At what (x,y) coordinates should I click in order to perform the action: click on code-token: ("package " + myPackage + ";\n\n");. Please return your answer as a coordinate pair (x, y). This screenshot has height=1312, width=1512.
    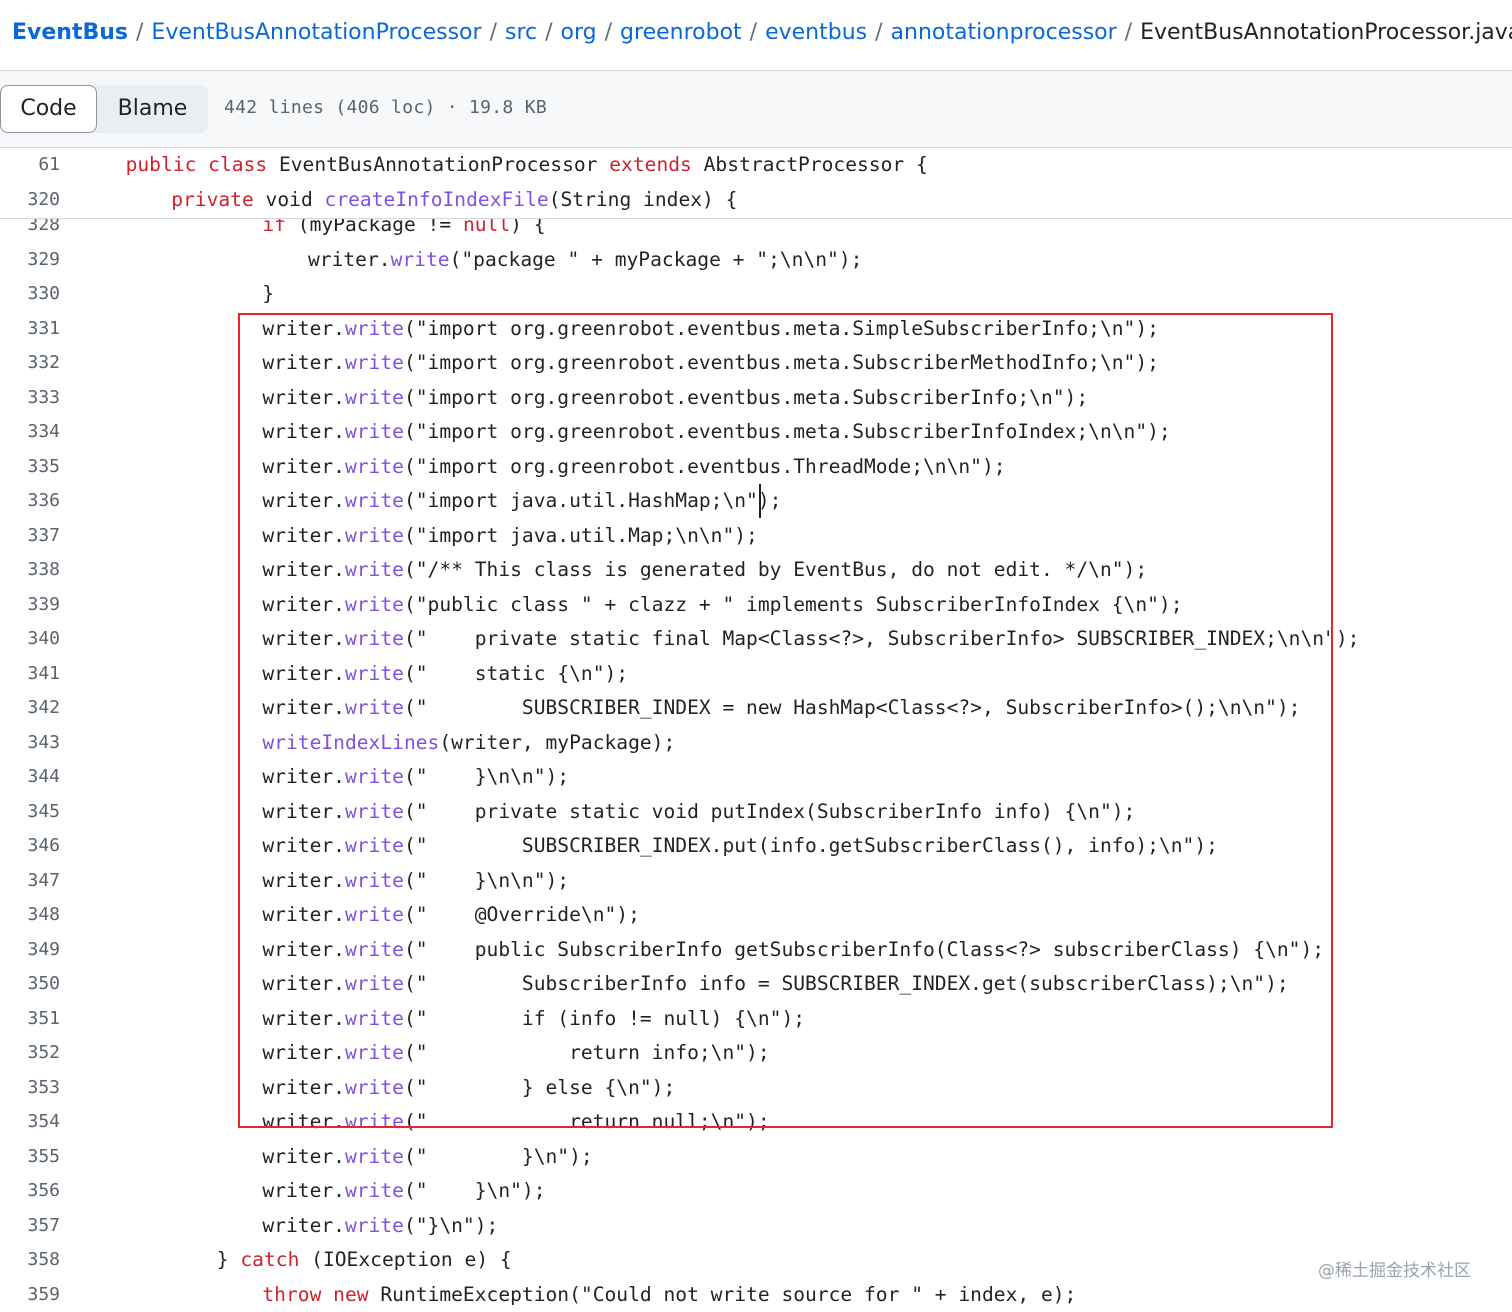
    Looking at the image, I should click on (656, 259).